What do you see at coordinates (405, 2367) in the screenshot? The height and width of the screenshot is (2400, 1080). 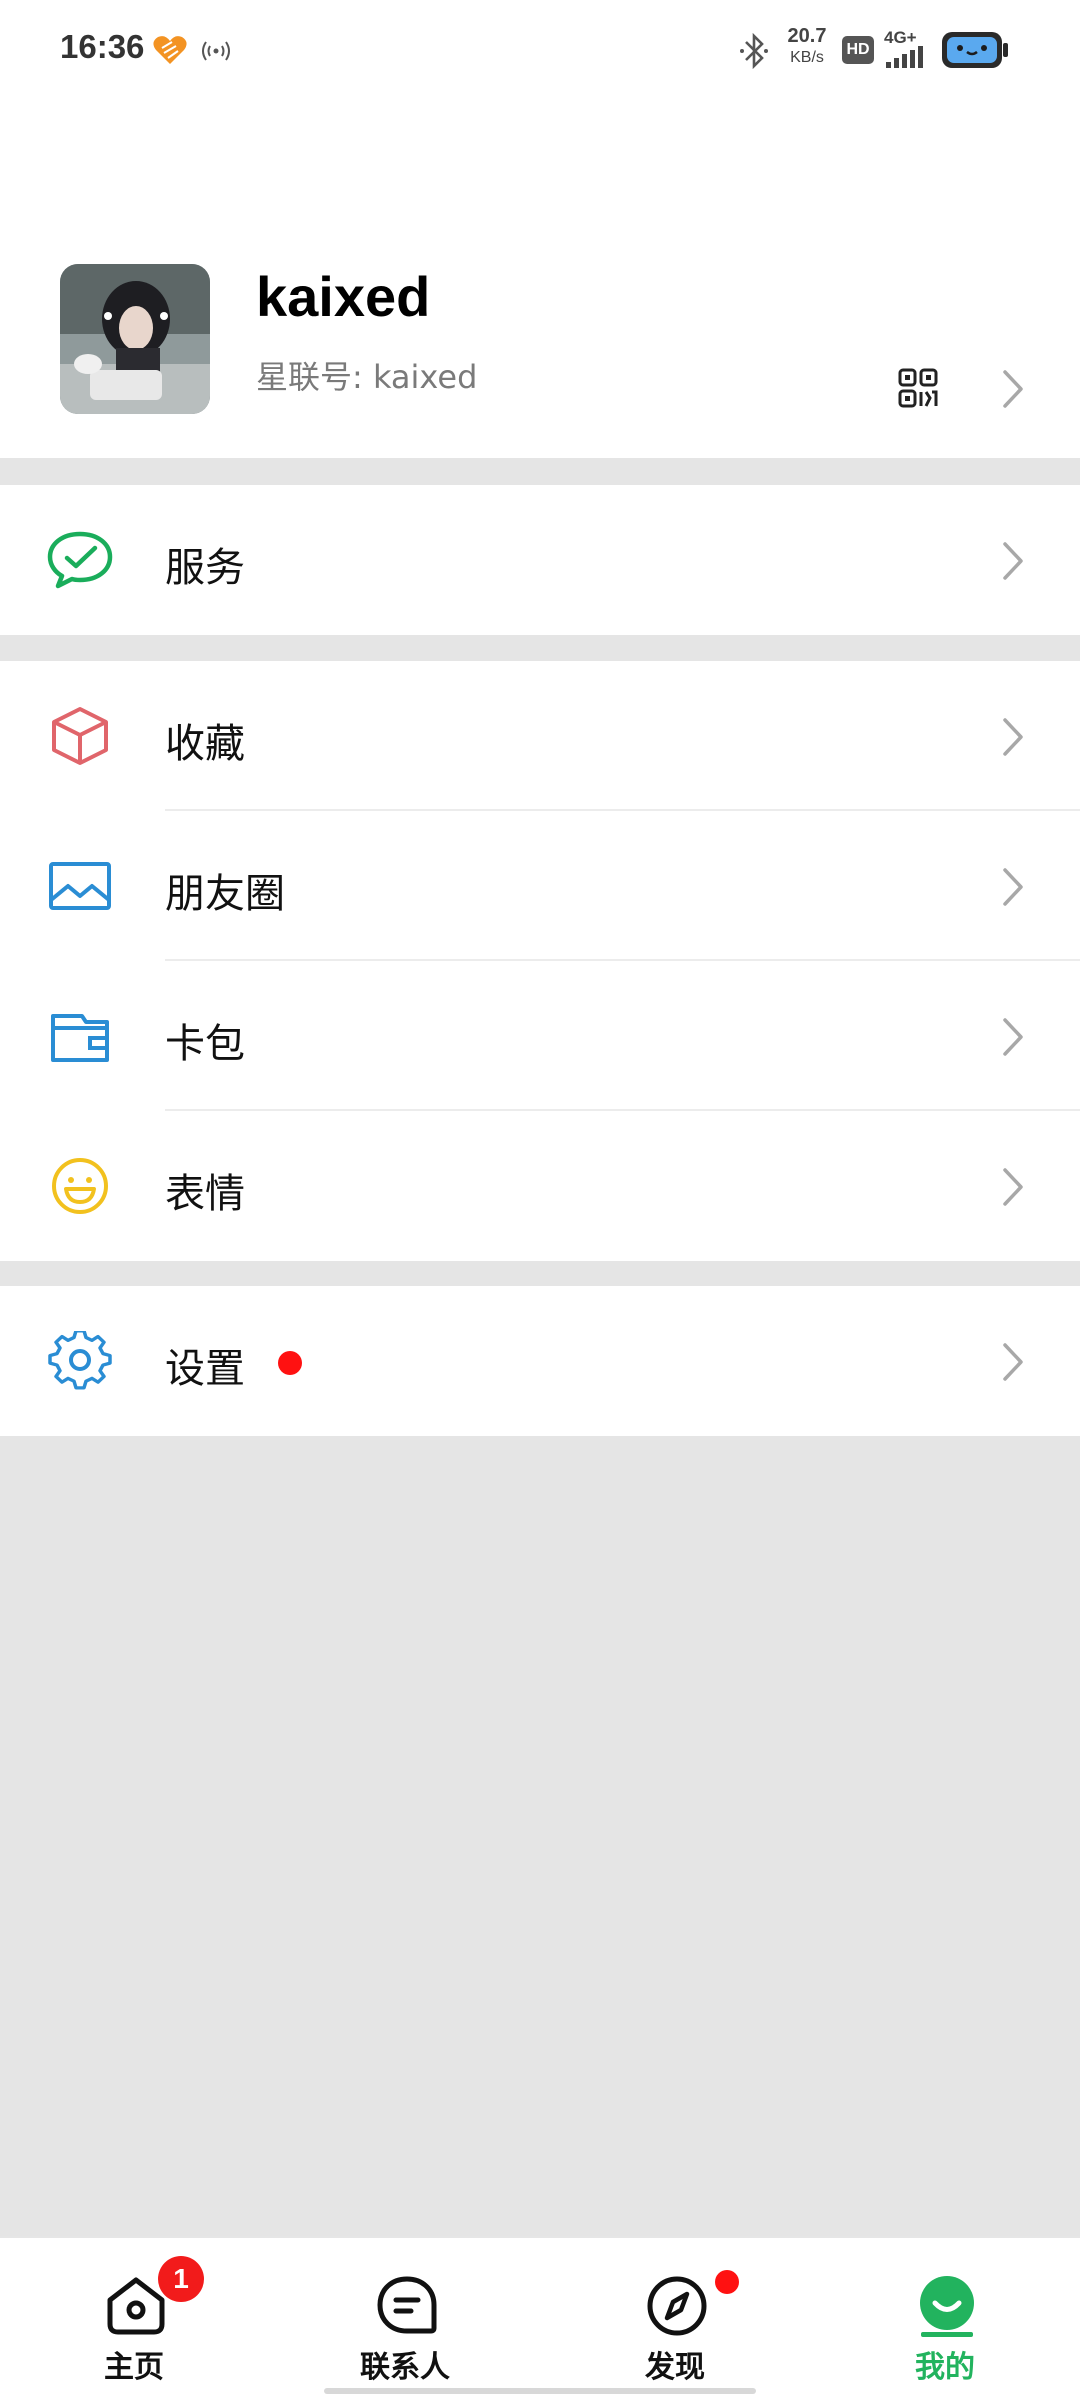 I see `tab-label-contacts: 联系人` at bounding box center [405, 2367].